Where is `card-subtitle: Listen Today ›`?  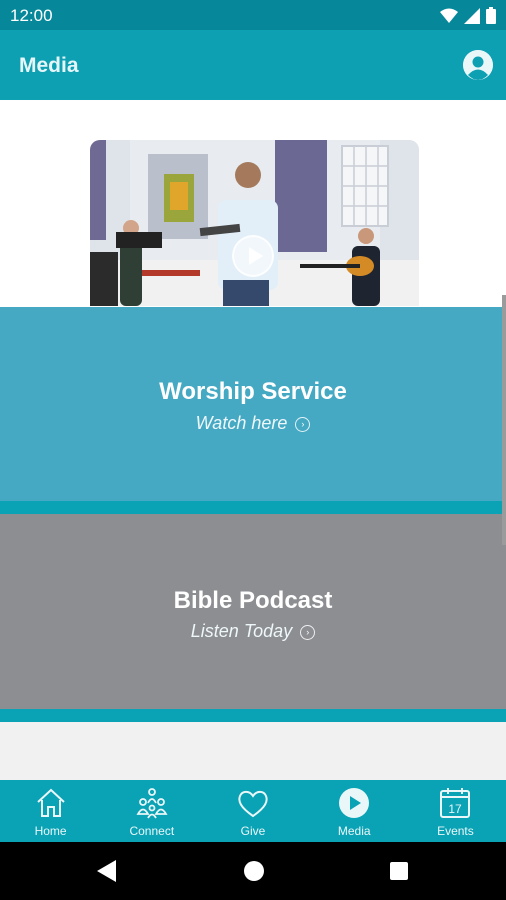 card-subtitle: Listen Today › is located at coordinates (253, 631).